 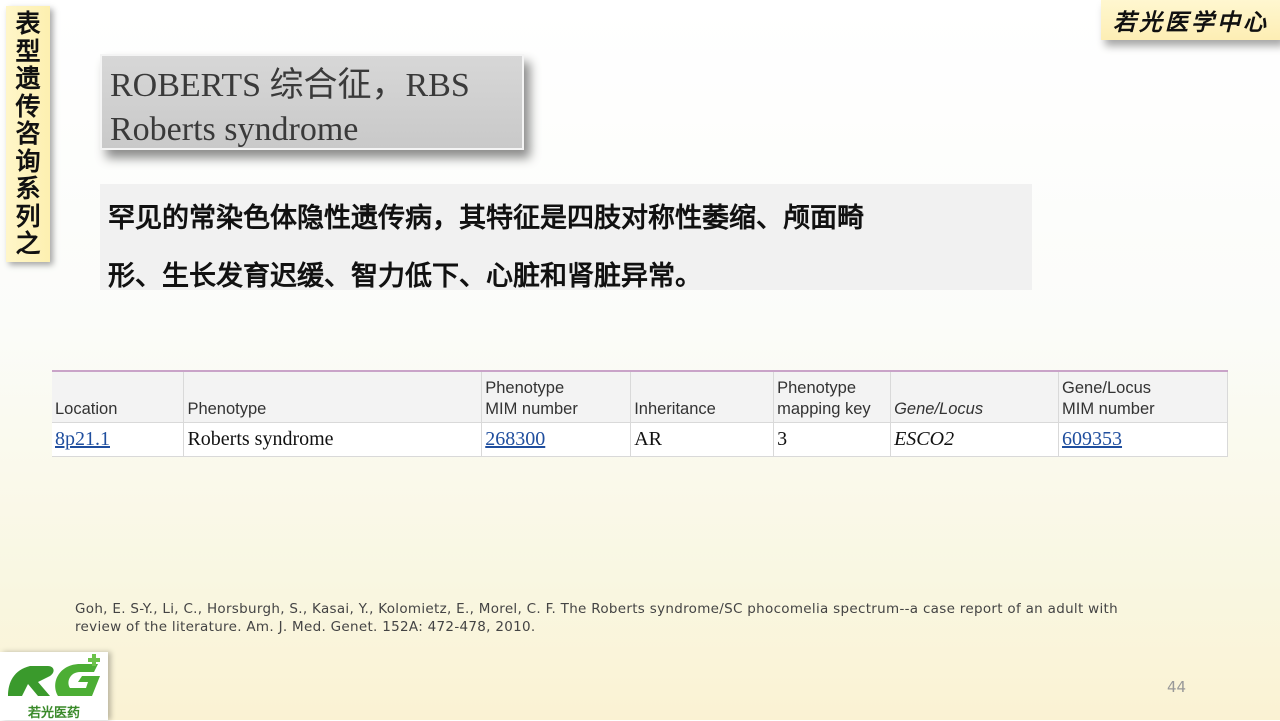 I want to click on logo-text: 若光医药, so click(x=53, y=713).